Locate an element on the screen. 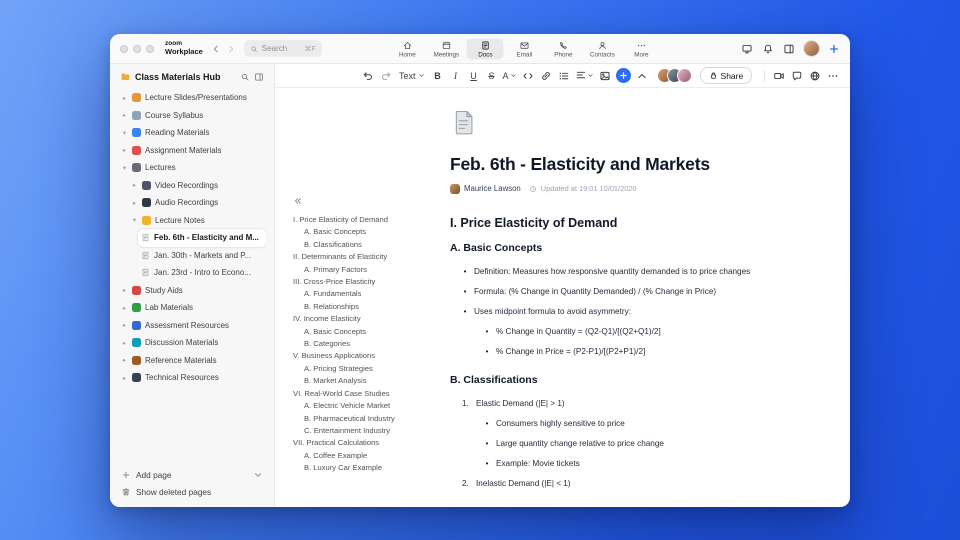 The width and height of the screenshot is (960, 540). user-avatar is located at coordinates (811, 48).